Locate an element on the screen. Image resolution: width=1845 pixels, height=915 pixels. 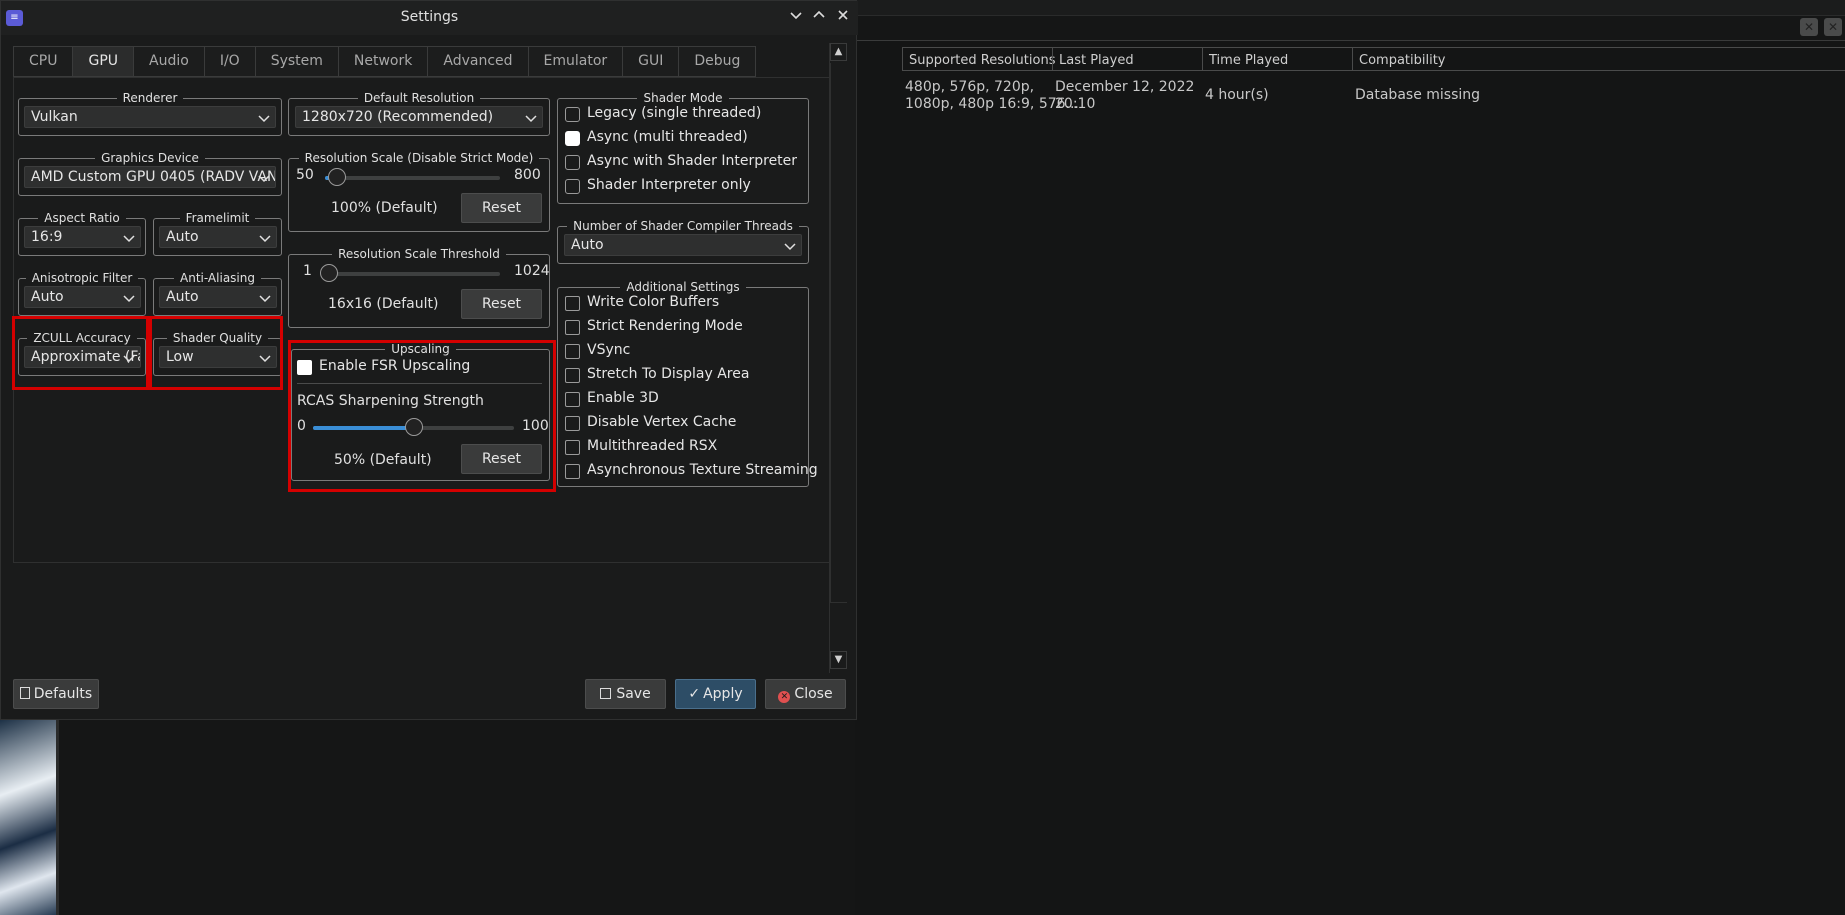
default-resolution-select: 1280x720 (Recommended) is located at coordinates (419, 117).